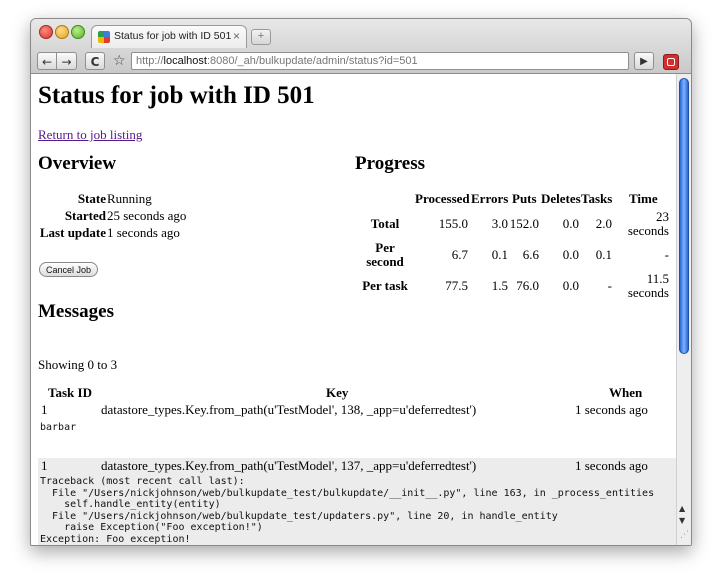 This screenshot has height=586, width=720. What do you see at coordinates (682, 520) in the screenshot?
I see `scroll-down-icon: ▼` at bounding box center [682, 520].